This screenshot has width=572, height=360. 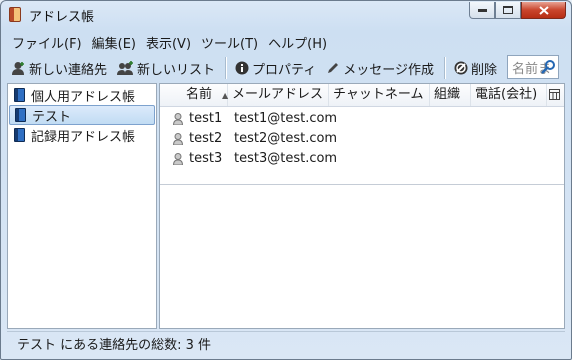 I want to click on close-button, so click(x=543, y=10).